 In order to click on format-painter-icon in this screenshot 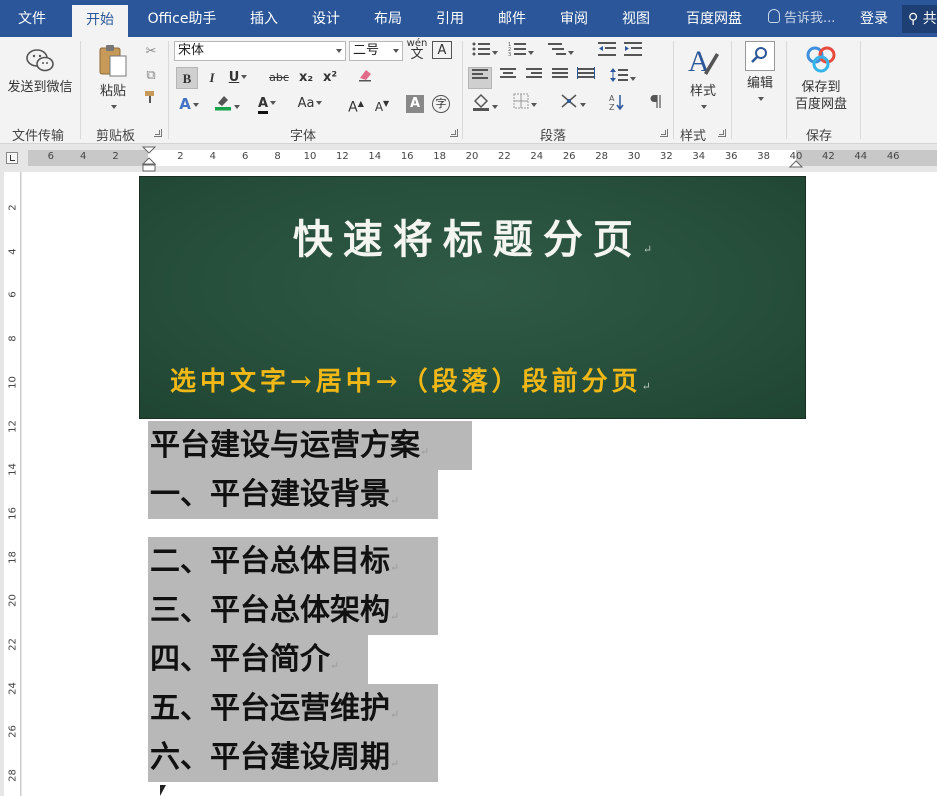, I will do `click(151, 100)`.